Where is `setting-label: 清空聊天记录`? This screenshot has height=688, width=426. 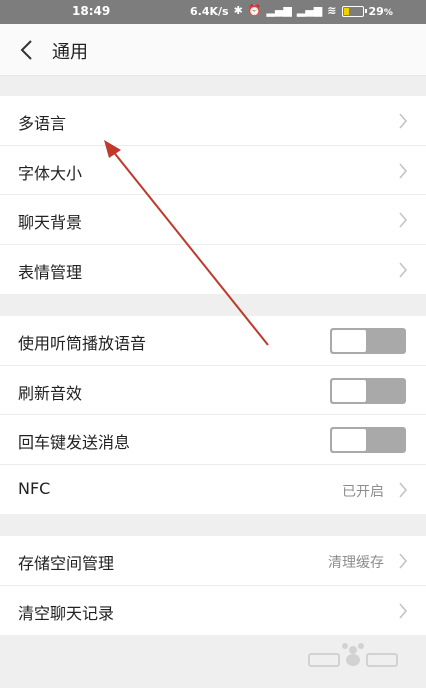
setting-label: 清空聊天记录 is located at coordinates (66, 613).